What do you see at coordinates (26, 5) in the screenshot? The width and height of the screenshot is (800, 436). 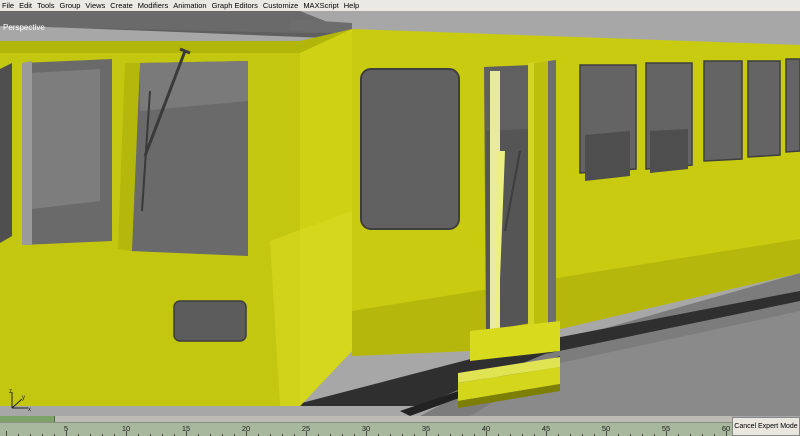 I see `menu-edit: Edit` at bounding box center [26, 5].